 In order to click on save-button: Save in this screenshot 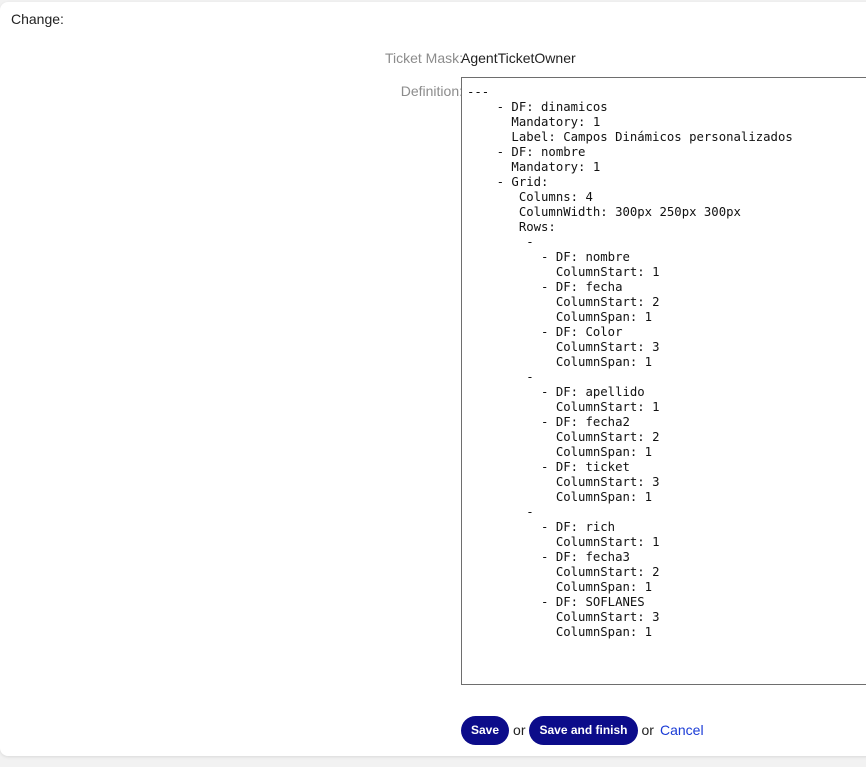, I will do `click(485, 730)`.